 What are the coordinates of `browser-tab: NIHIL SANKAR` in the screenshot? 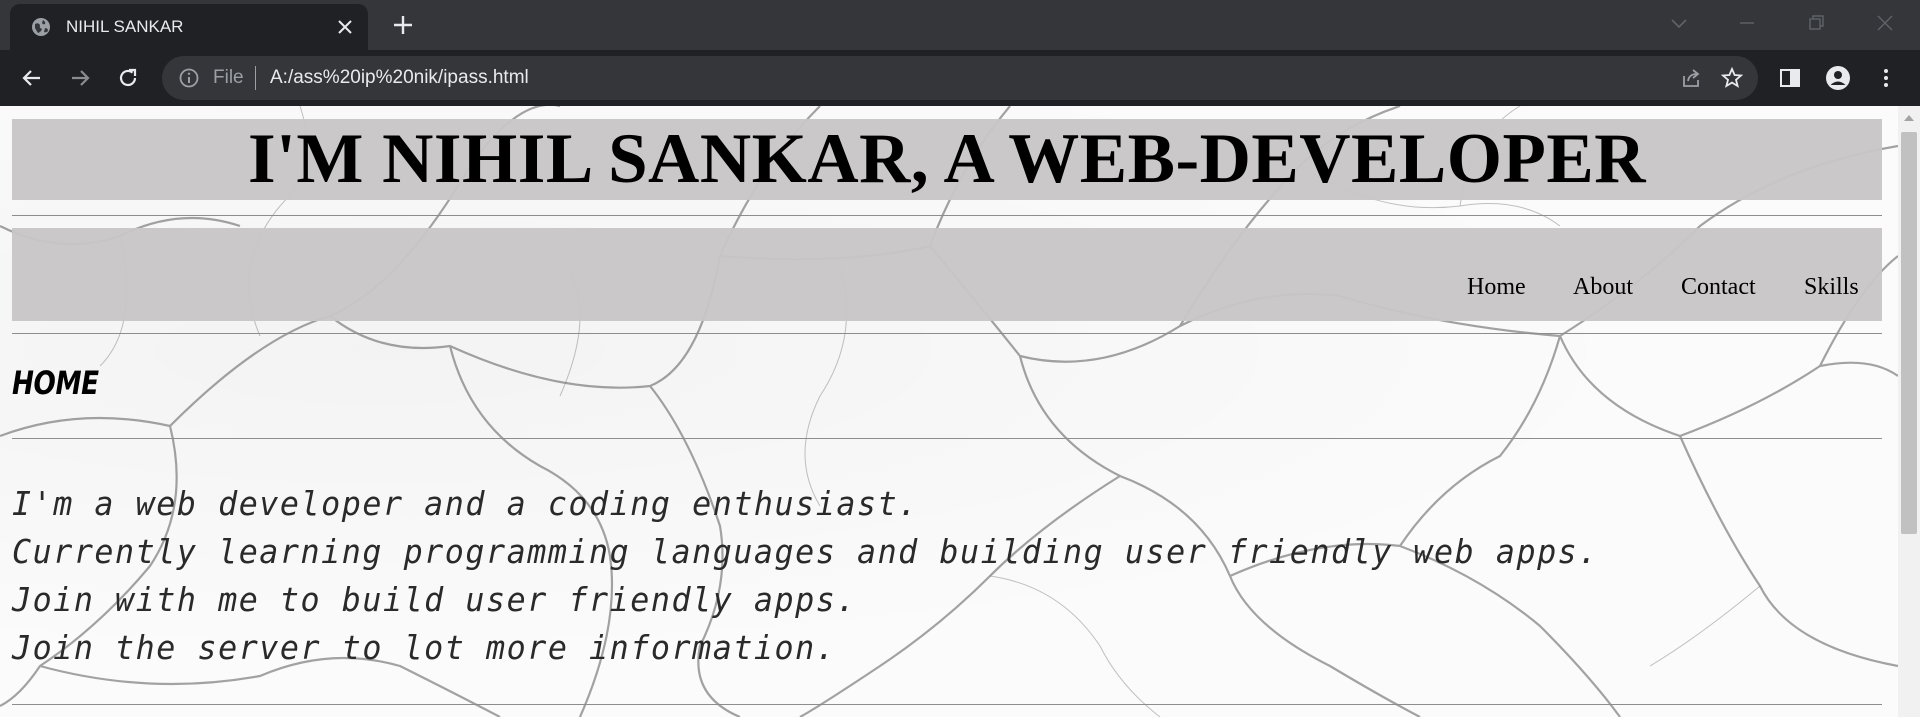 It's located at (189, 27).